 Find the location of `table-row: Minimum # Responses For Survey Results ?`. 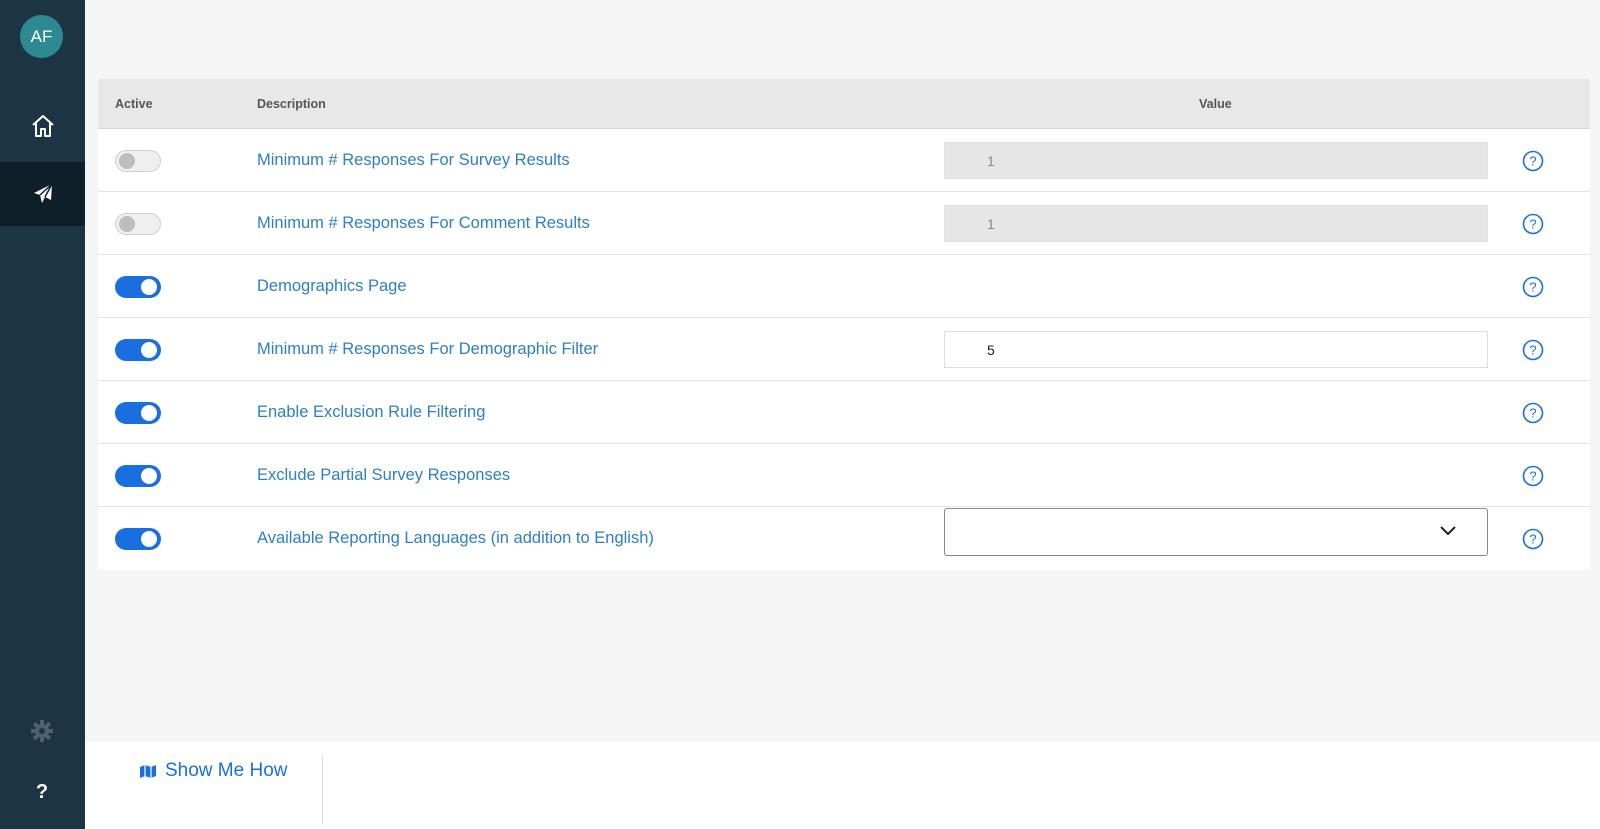

table-row: Minimum # Responses For Survey Results ? is located at coordinates (844, 160).